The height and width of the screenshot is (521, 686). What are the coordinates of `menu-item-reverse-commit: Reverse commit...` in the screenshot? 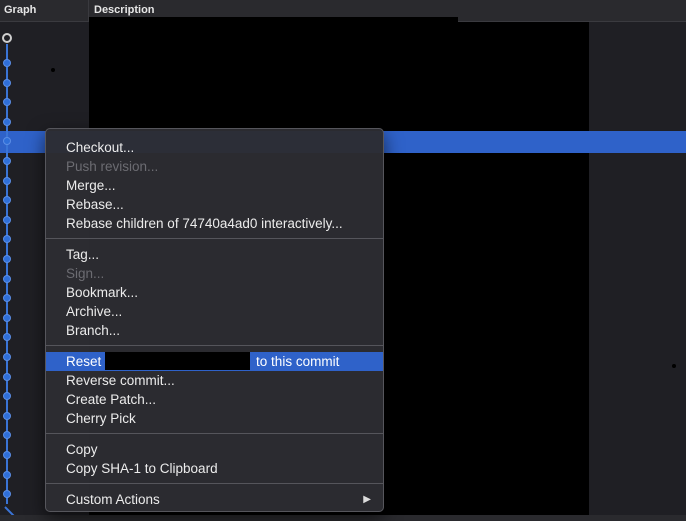 It's located at (214, 380).